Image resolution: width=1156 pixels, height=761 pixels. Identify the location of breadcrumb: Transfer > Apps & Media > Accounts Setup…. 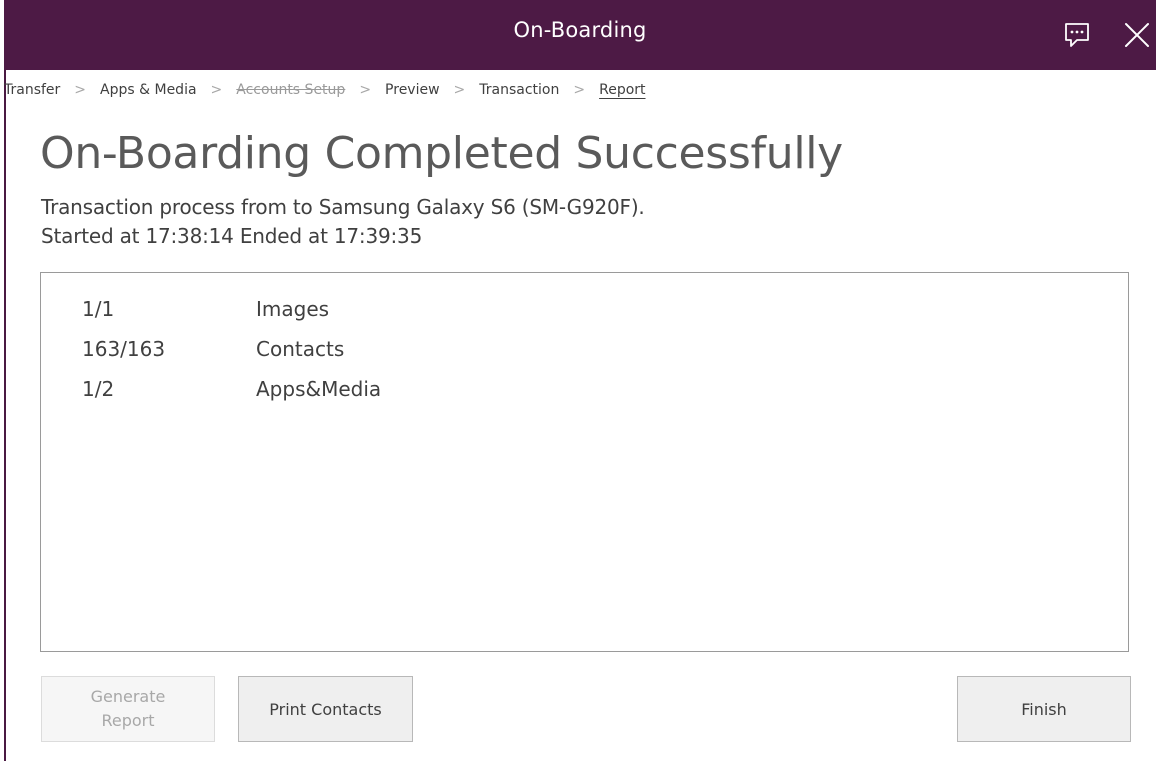
(325, 90).